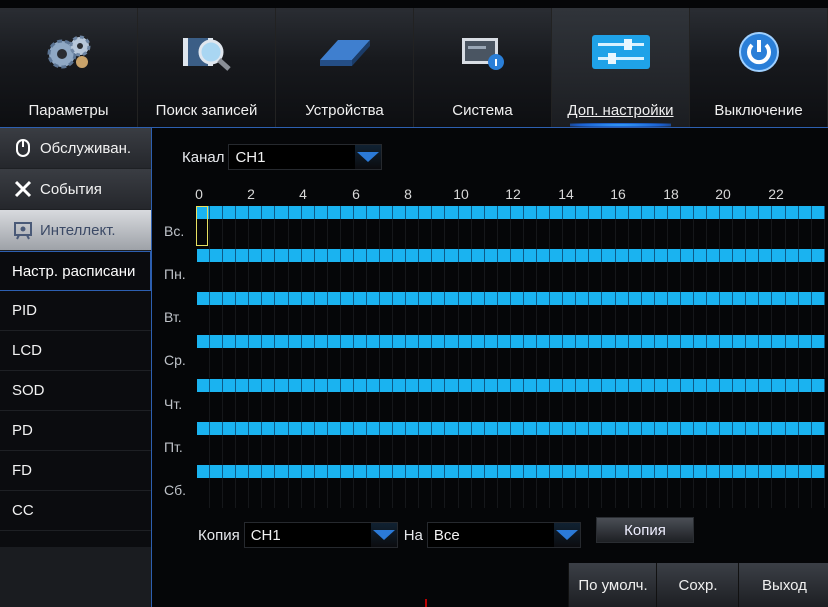 The width and height of the screenshot is (828, 607). What do you see at coordinates (612, 585) in the screenshot?
I see `default-button: По умолч.` at bounding box center [612, 585].